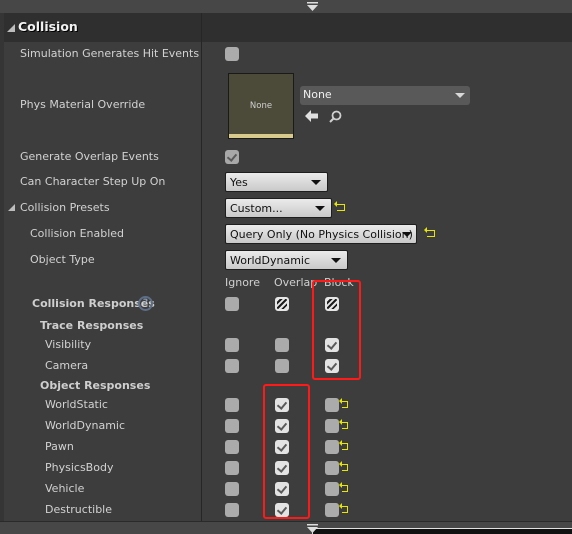 This screenshot has height=534, width=572. Describe the element at coordinates (232, 54) in the screenshot. I see `sim-hit-events-checkbox` at that location.